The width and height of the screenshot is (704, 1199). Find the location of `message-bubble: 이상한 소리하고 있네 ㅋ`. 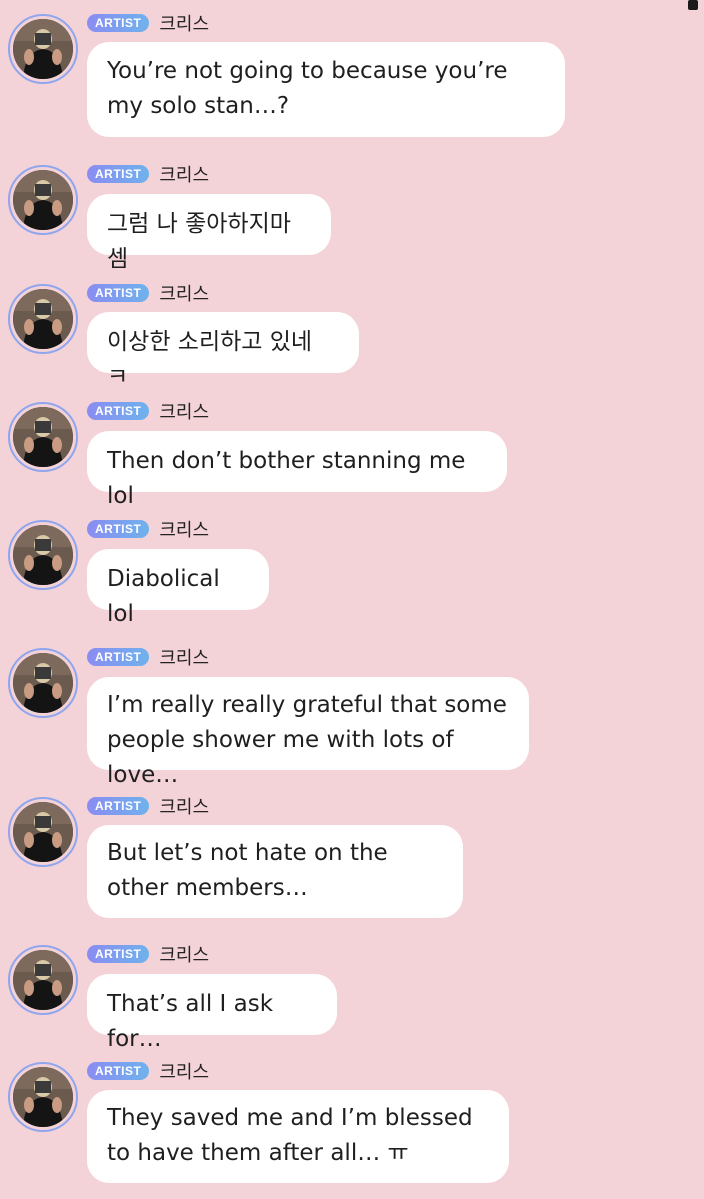

message-bubble: 이상한 소리하고 있네 ㅋ is located at coordinates (223, 351).